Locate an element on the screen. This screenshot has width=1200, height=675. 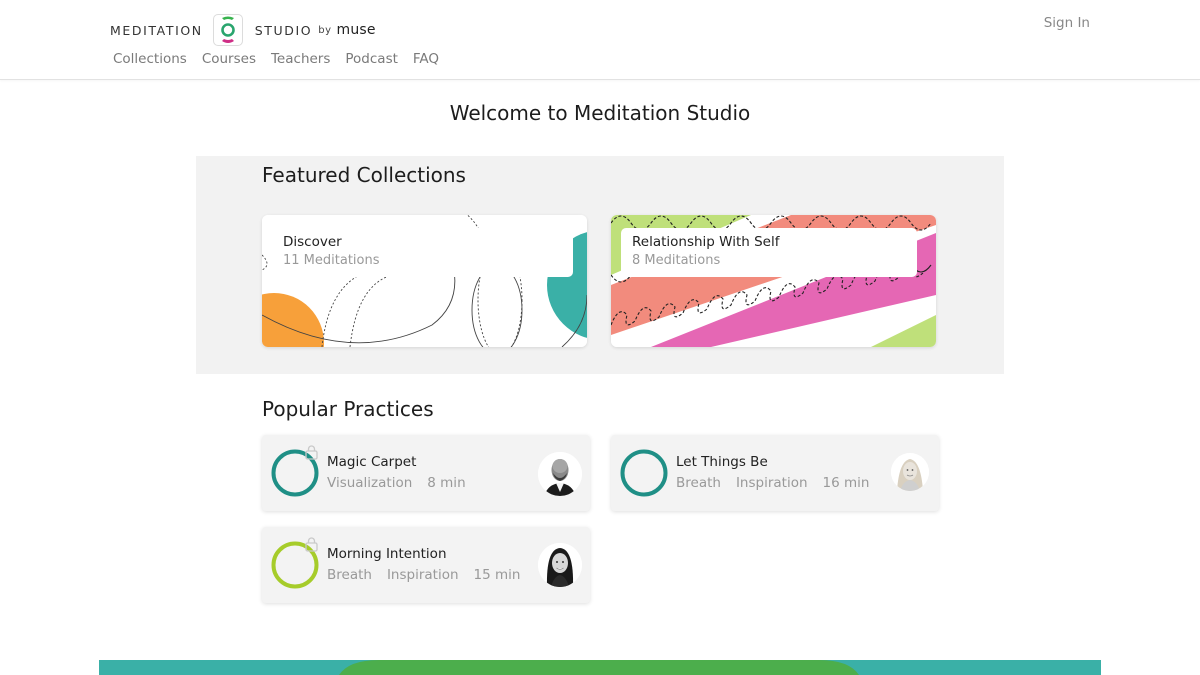
practice-duration: 16 min is located at coordinates (846, 483).